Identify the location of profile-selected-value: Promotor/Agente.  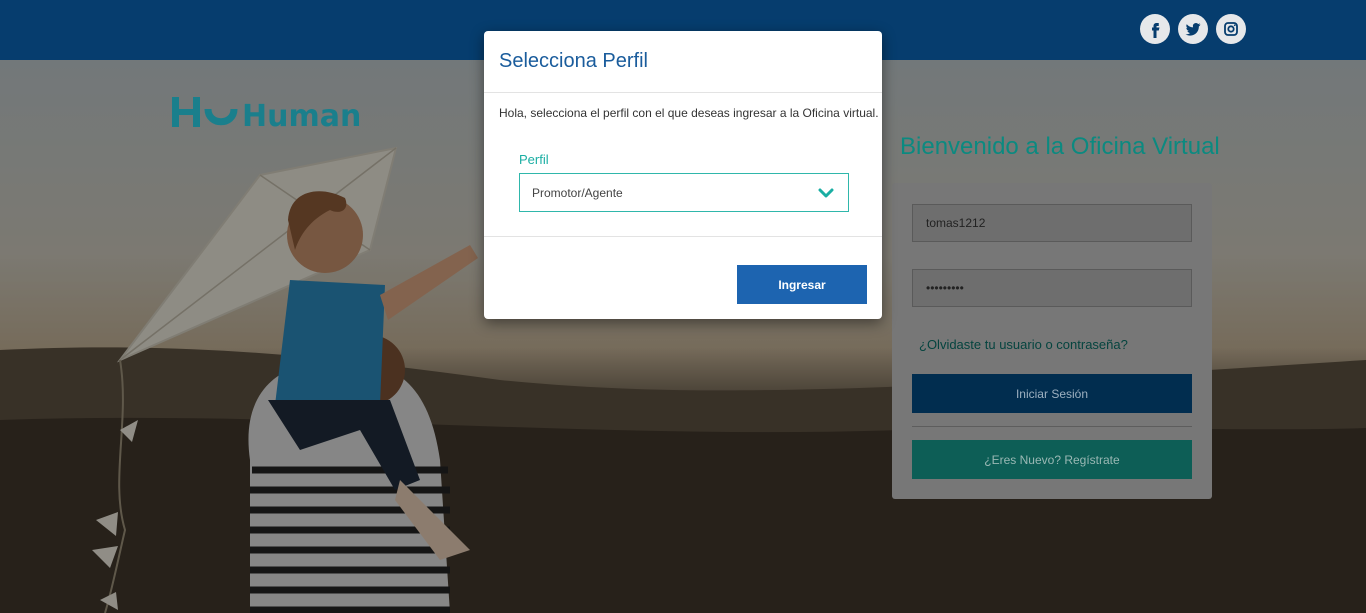
(577, 192).